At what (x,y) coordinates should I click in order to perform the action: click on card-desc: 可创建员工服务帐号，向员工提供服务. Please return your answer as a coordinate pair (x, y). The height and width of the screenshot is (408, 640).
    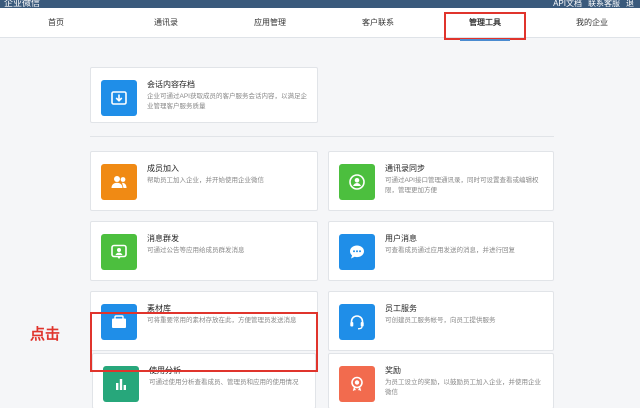
    Looking at the image, I should click on (440, 320).